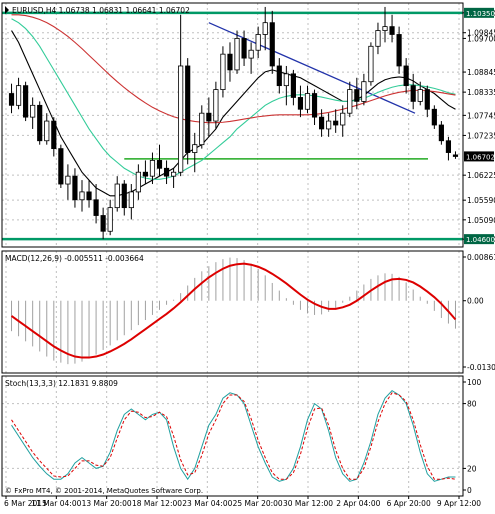 The height and width of the screenshot is (514, 495). What do you see at coordinates (312, 68) in the screenshot?
I see `trend-line` at bounding box center [312, 68].